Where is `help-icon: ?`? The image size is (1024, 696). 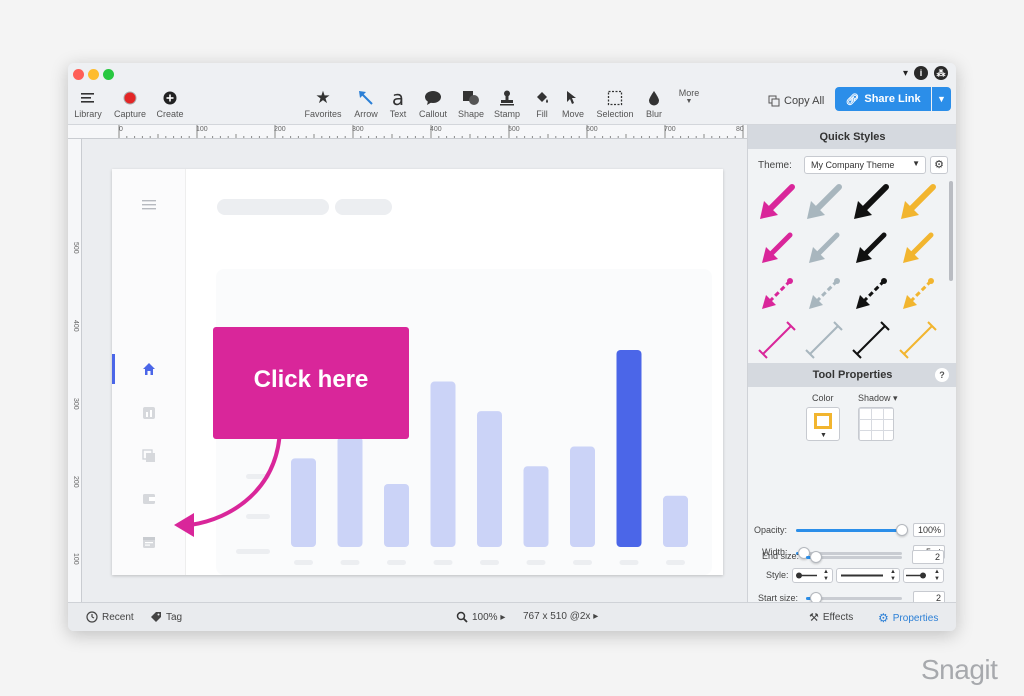 help-icon: ? is located at coordinates (942, 375).